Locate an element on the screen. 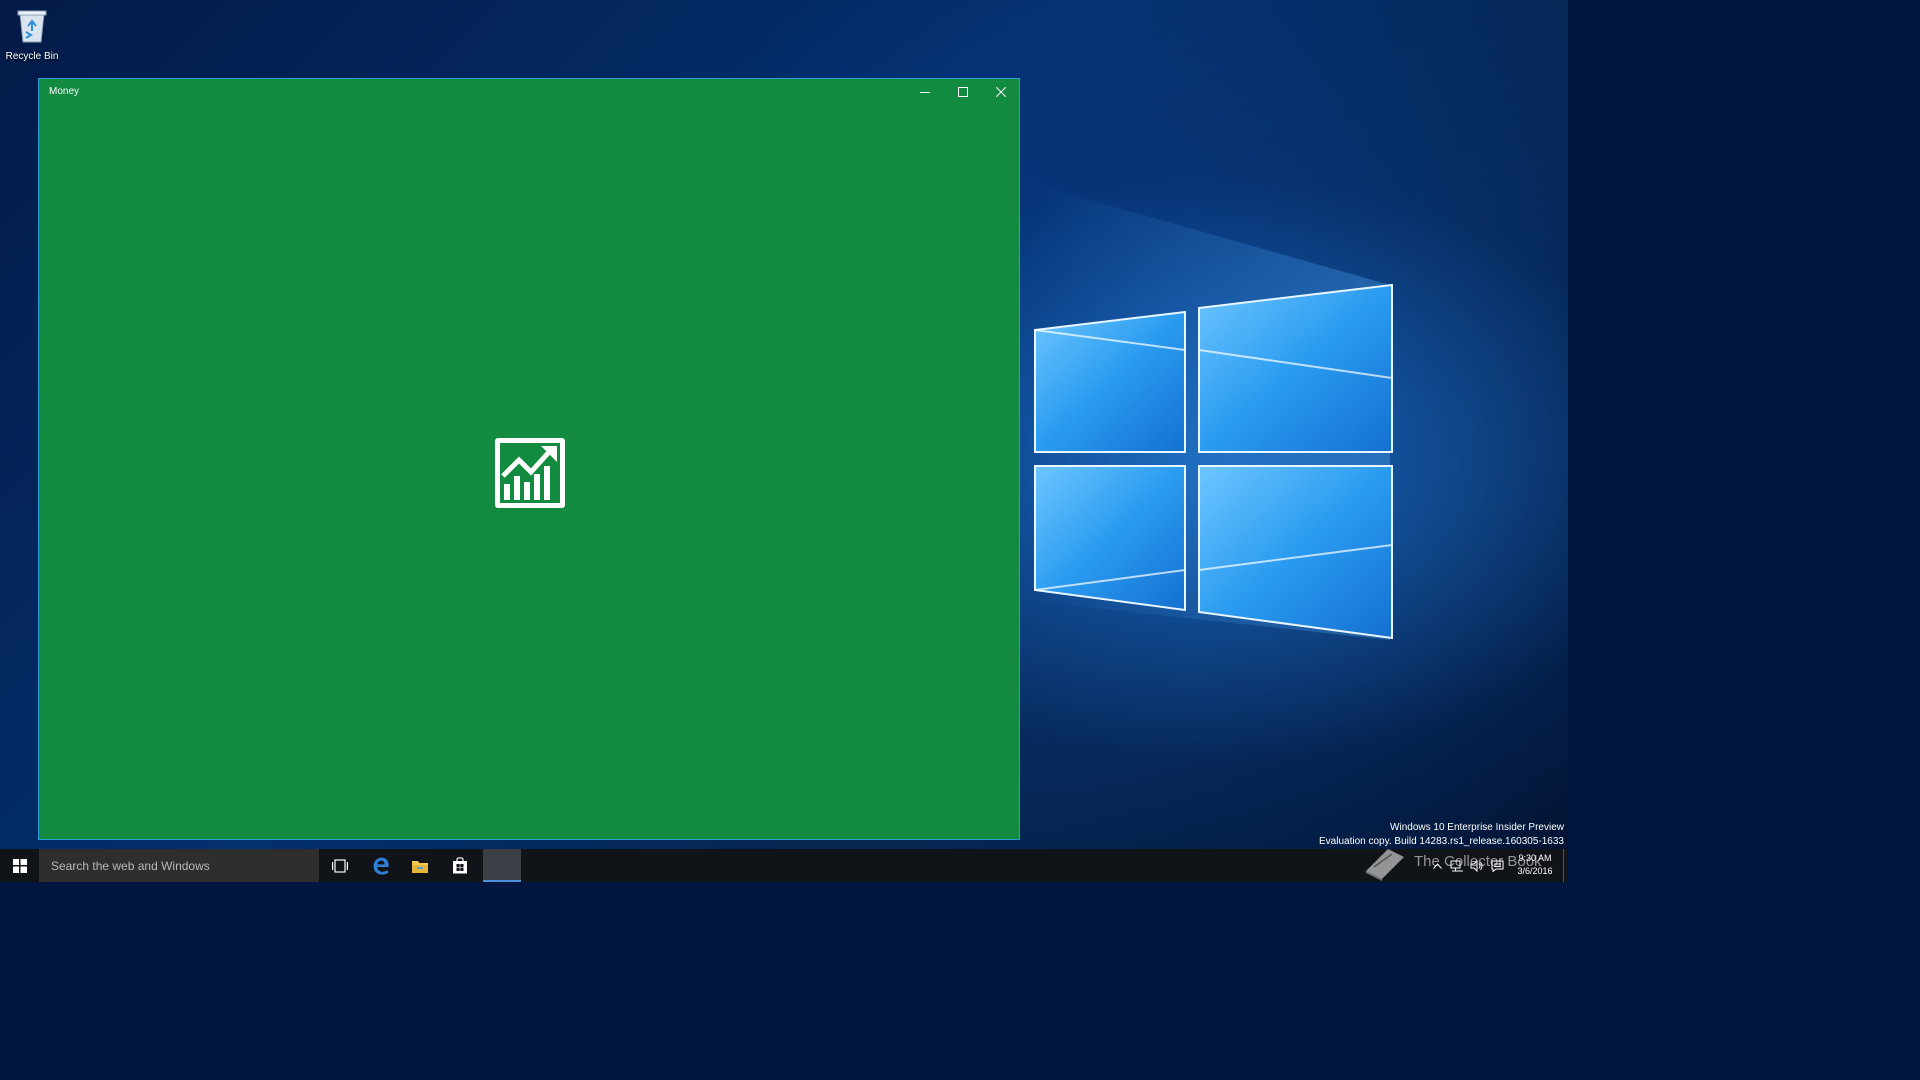 This screenshot has width=1920, height=1080. task-view-button is located at coordinates (340, 865).